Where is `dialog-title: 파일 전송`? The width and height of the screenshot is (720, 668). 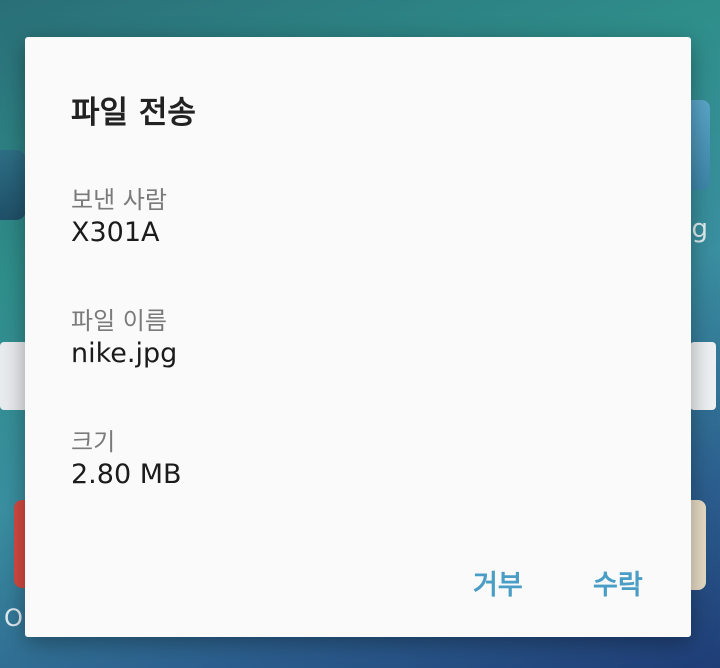 dialog-title: 파일 전송 is located at coordinates (133, 113).